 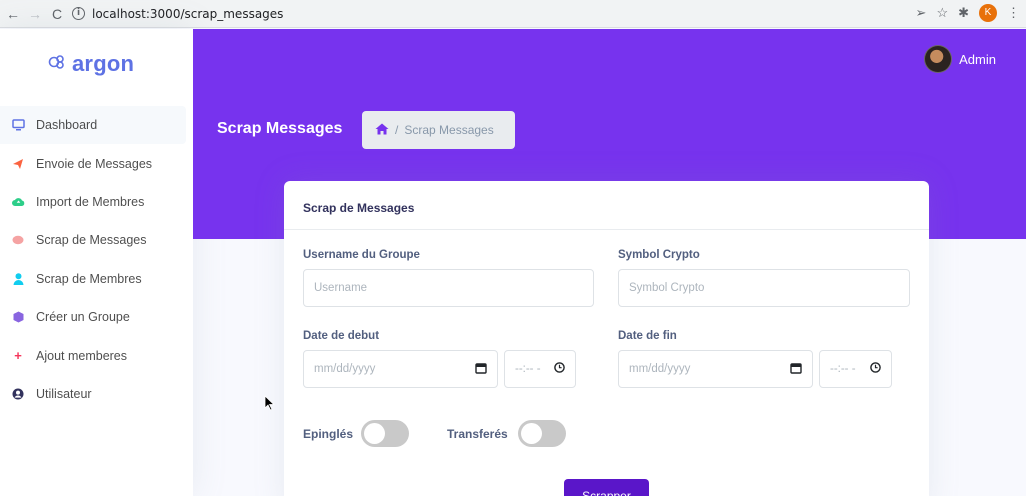 I want to click on sidebar-item-dashboard: Dashboard, so click(x=93, y=125).